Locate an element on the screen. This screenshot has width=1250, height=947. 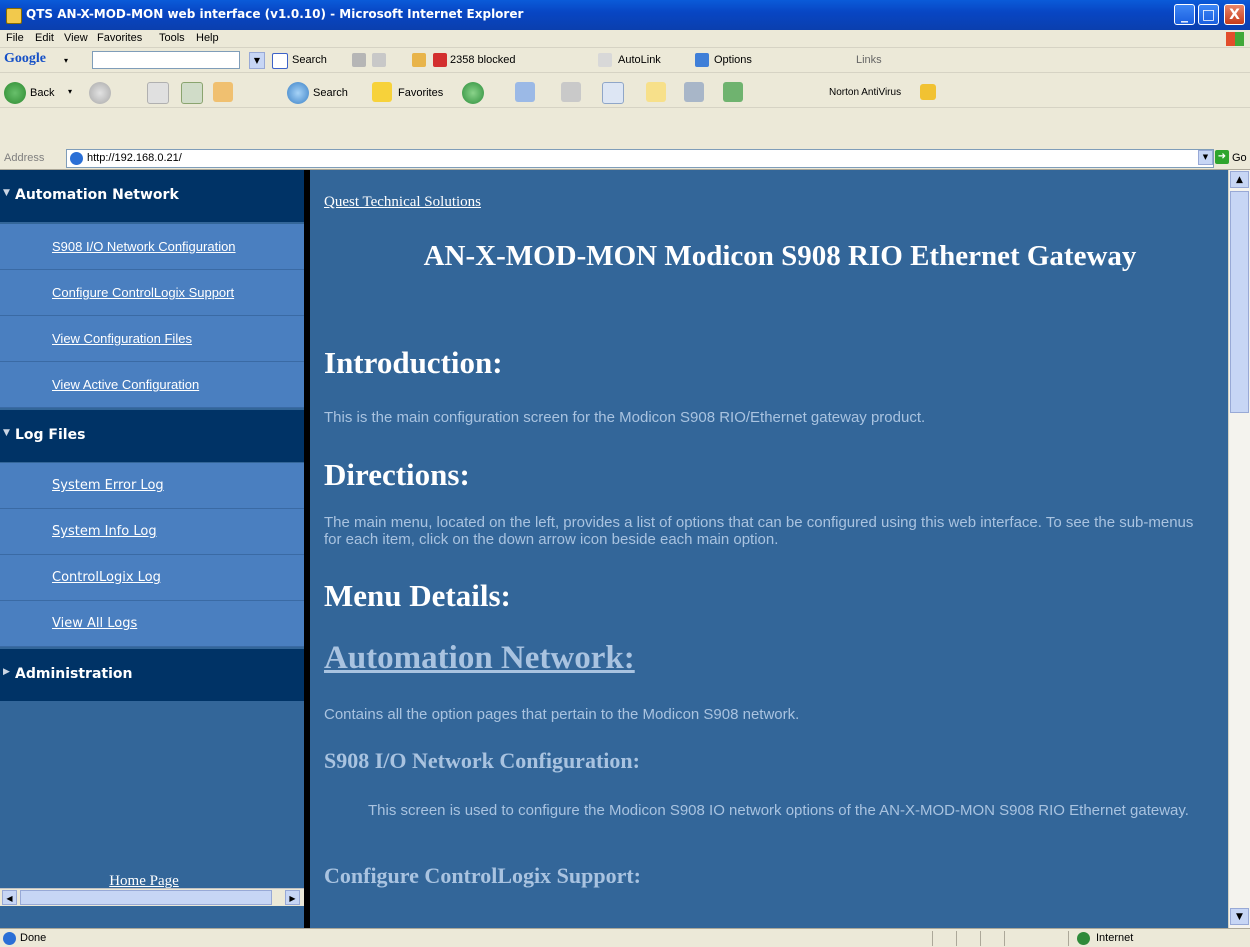
nav-section-automation-network: ▼ Automation Network is located at coordinates (152, 196).